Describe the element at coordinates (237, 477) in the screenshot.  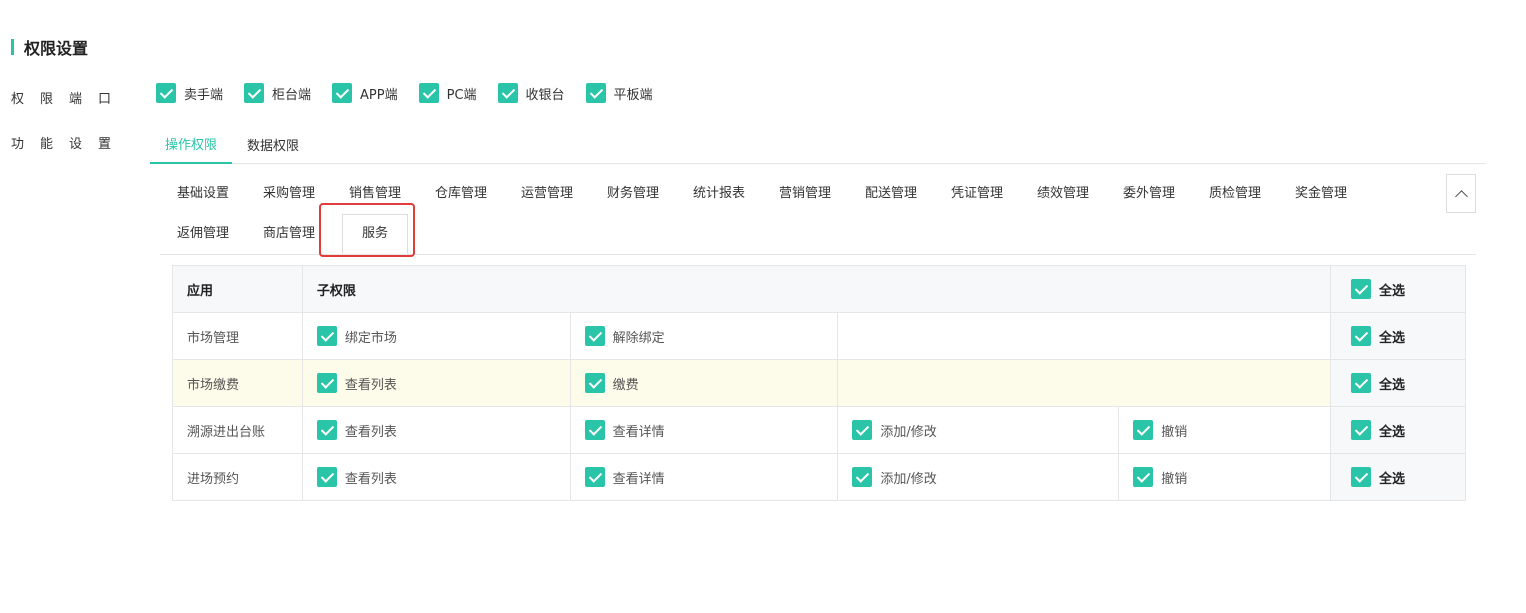
I see `app-name: 进场预约` at that location.